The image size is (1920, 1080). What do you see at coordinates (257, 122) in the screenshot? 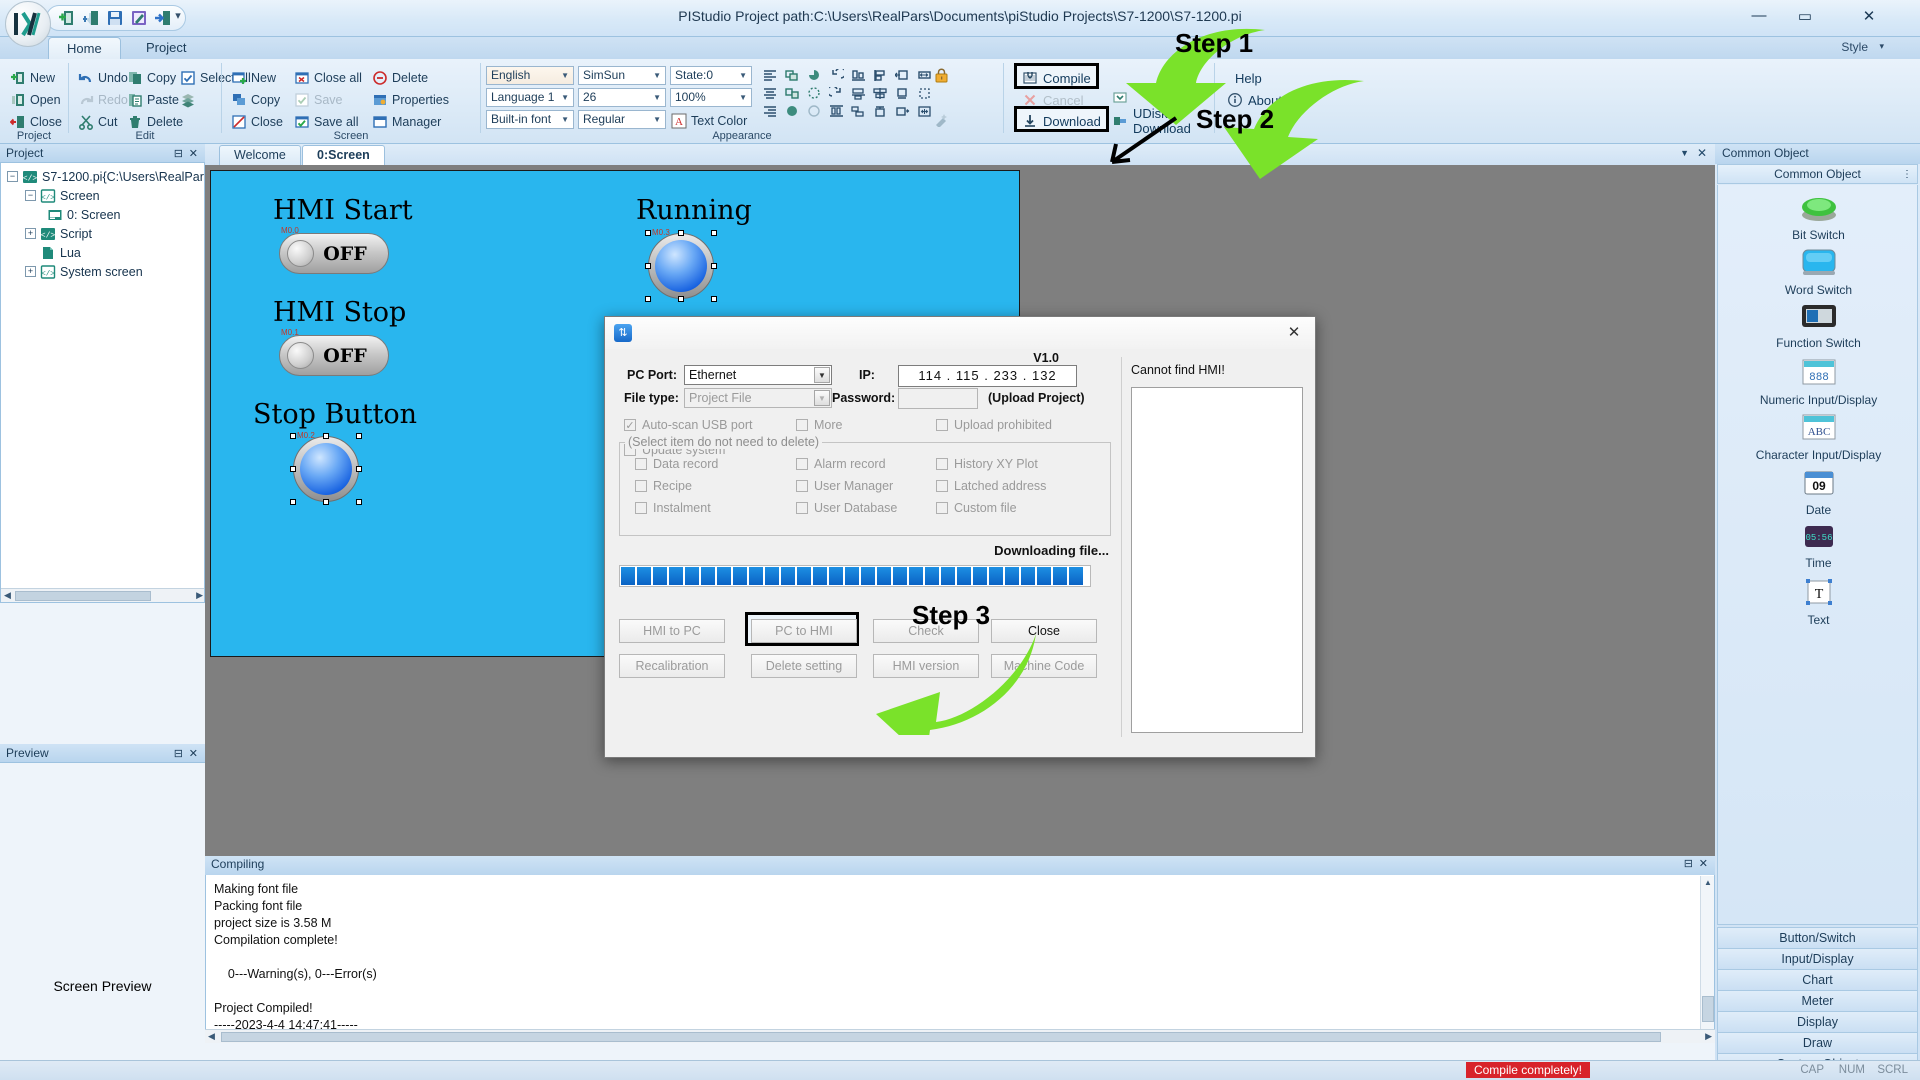
I see `ribbon-close-screen: Close` at bounding box center [257, 122].